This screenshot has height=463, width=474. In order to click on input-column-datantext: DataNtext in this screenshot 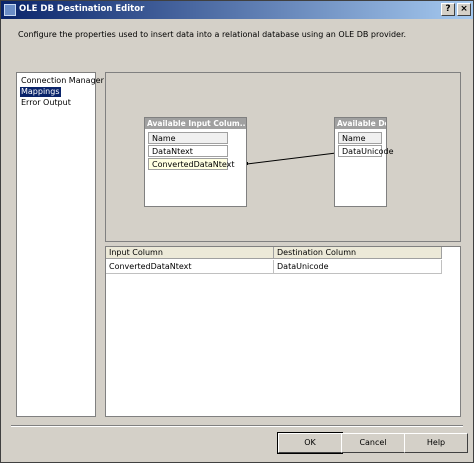, I will do `click(188, 151)`.